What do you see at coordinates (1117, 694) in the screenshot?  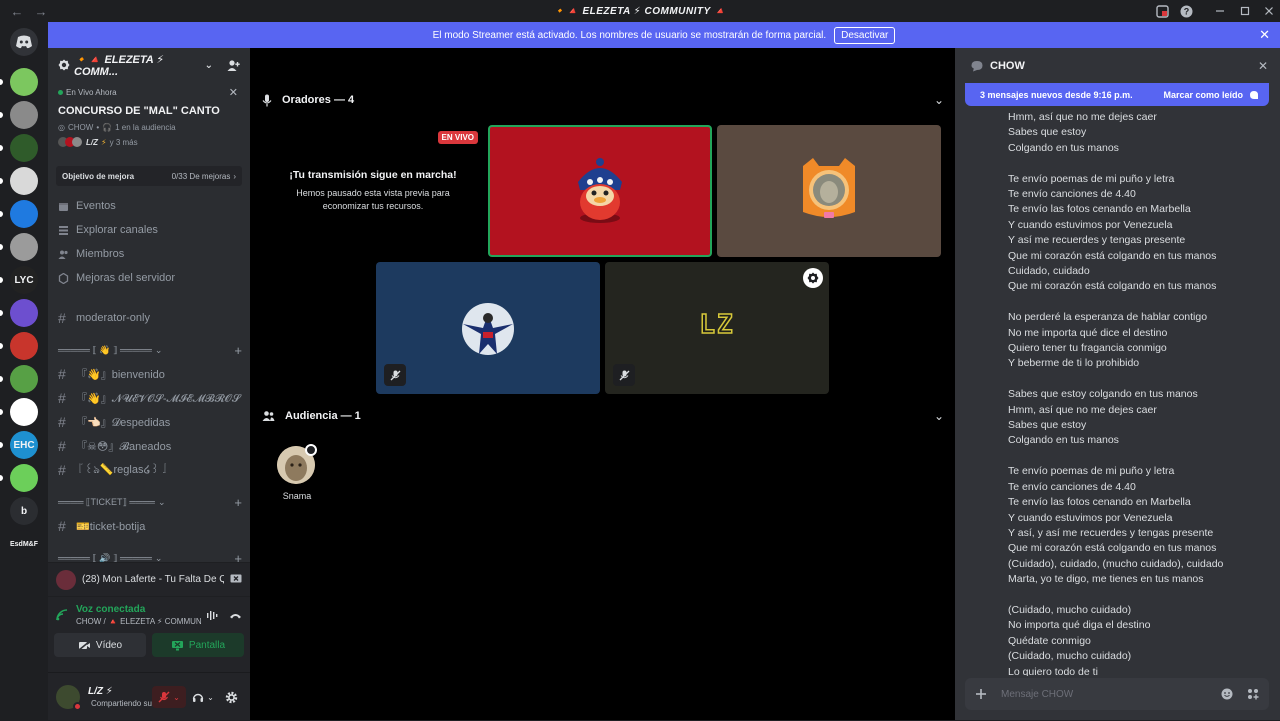 I see `message-input: Mensaje CHOW` at bounding box center [1117, 694].